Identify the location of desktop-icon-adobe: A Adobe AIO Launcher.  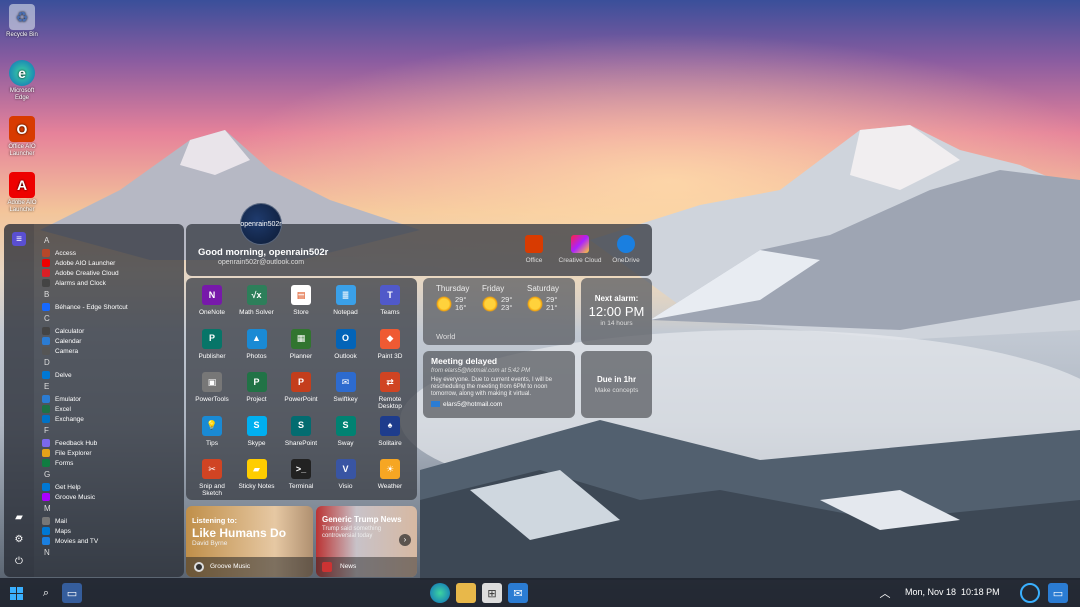
(22, 193).